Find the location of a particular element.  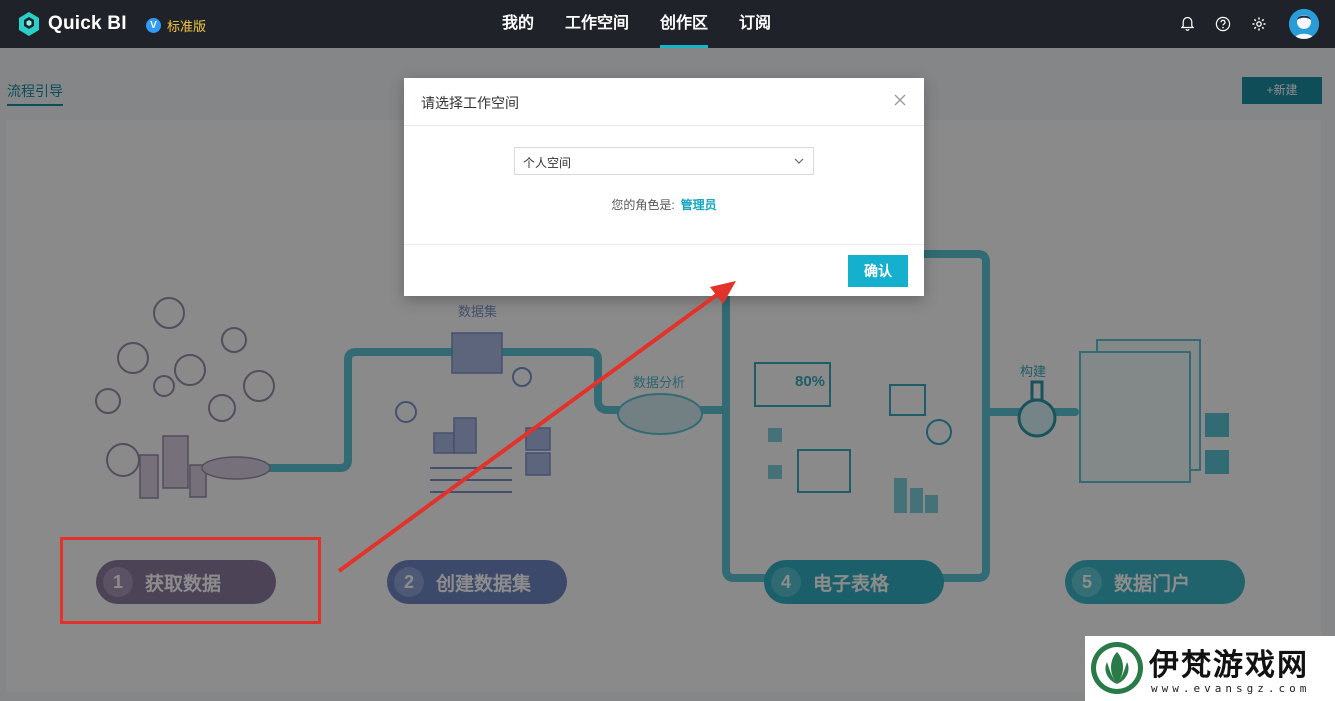

watermark-title: 伊梵游戏网 is located at coordinates (1229, 665).